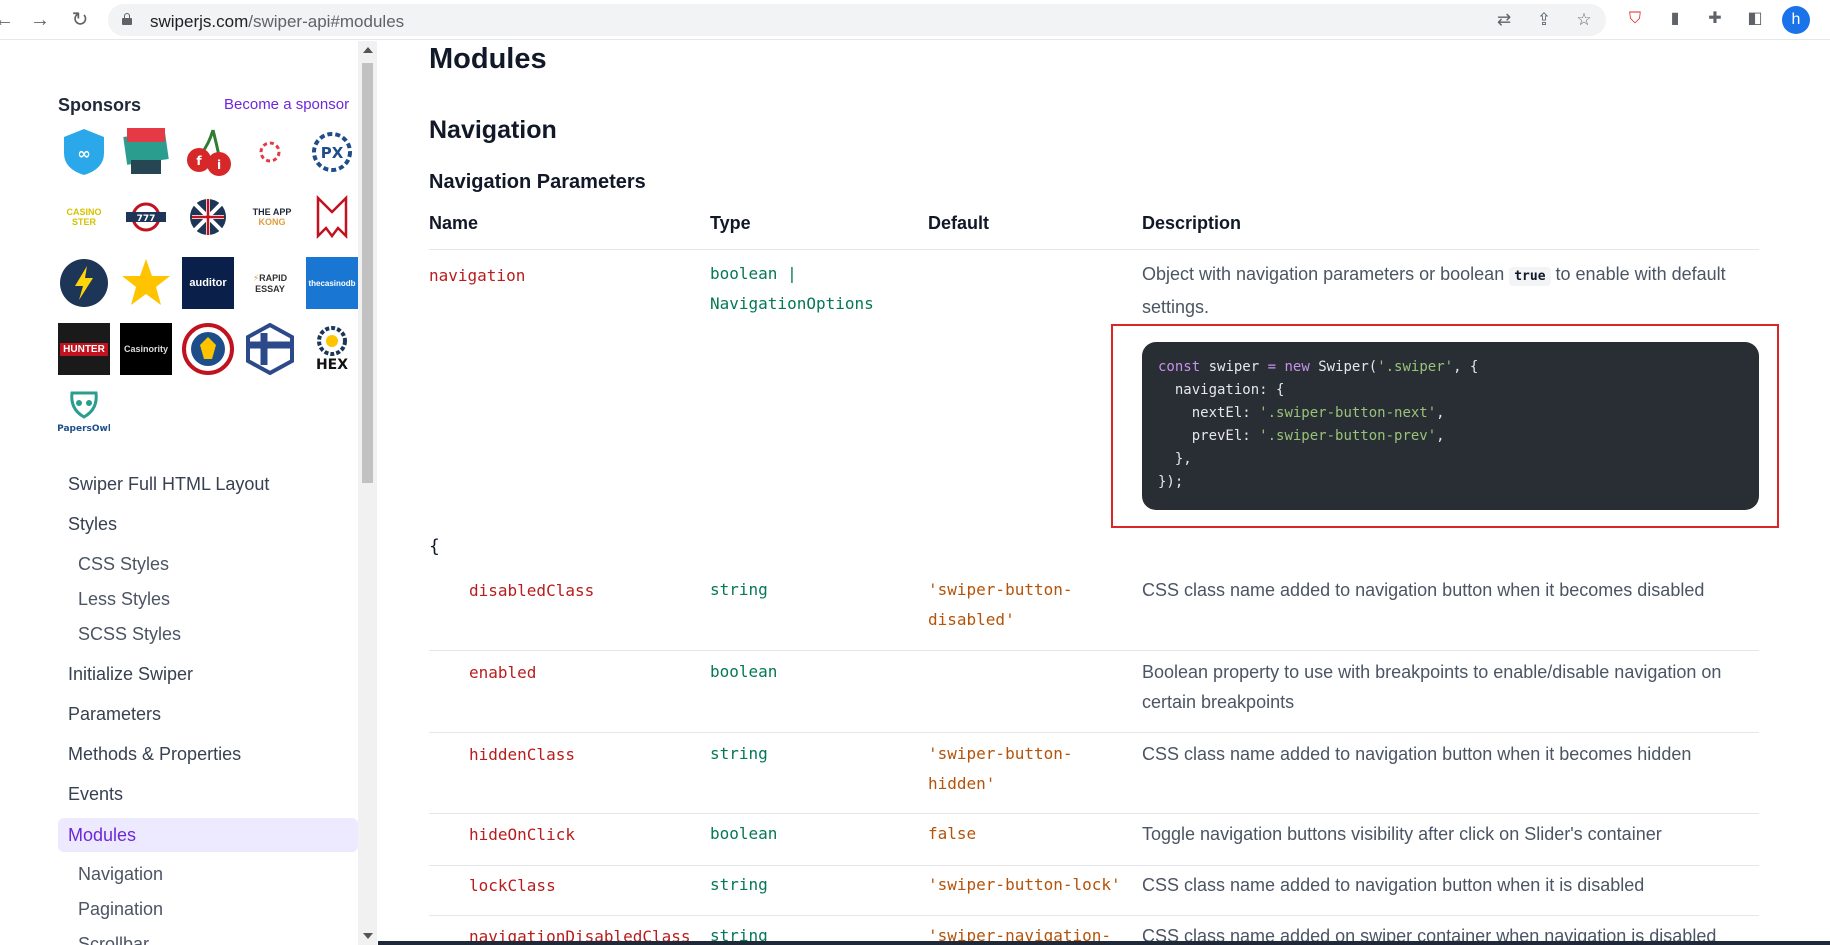 The width and height of the screenshot is (1830, 945). Describe the element at coordinates (80, 20) in the screenshot. I see `reload-icon: ↻` at that location.